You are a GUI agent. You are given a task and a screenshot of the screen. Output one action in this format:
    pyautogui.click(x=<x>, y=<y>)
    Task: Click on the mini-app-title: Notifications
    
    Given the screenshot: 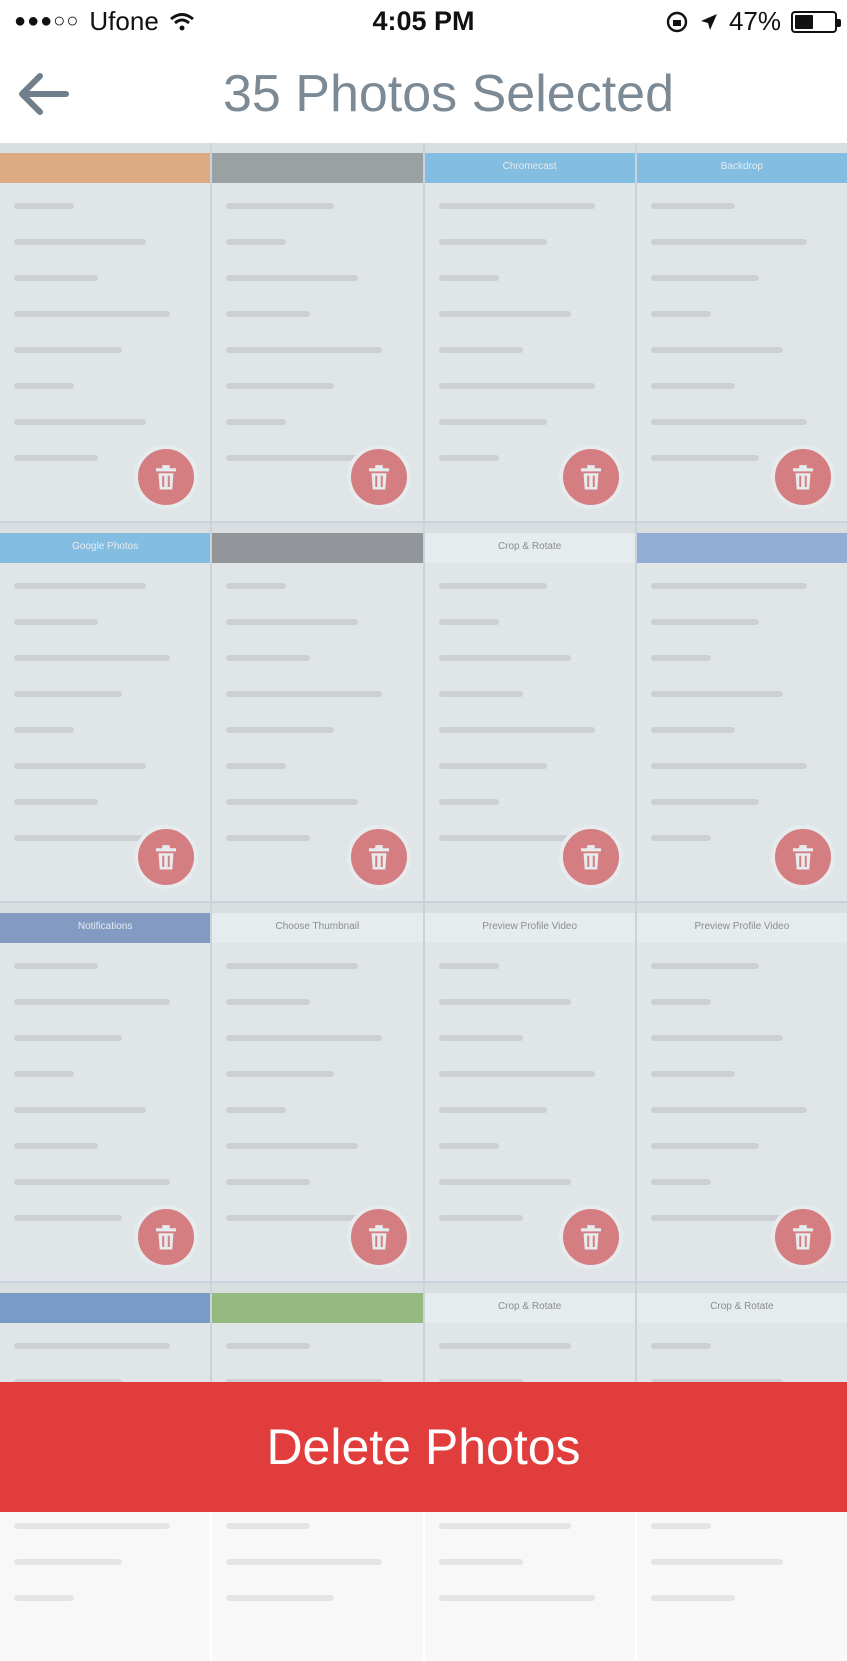 What is the action you would take?
    pyautogui.click(x=105, y=926)
    